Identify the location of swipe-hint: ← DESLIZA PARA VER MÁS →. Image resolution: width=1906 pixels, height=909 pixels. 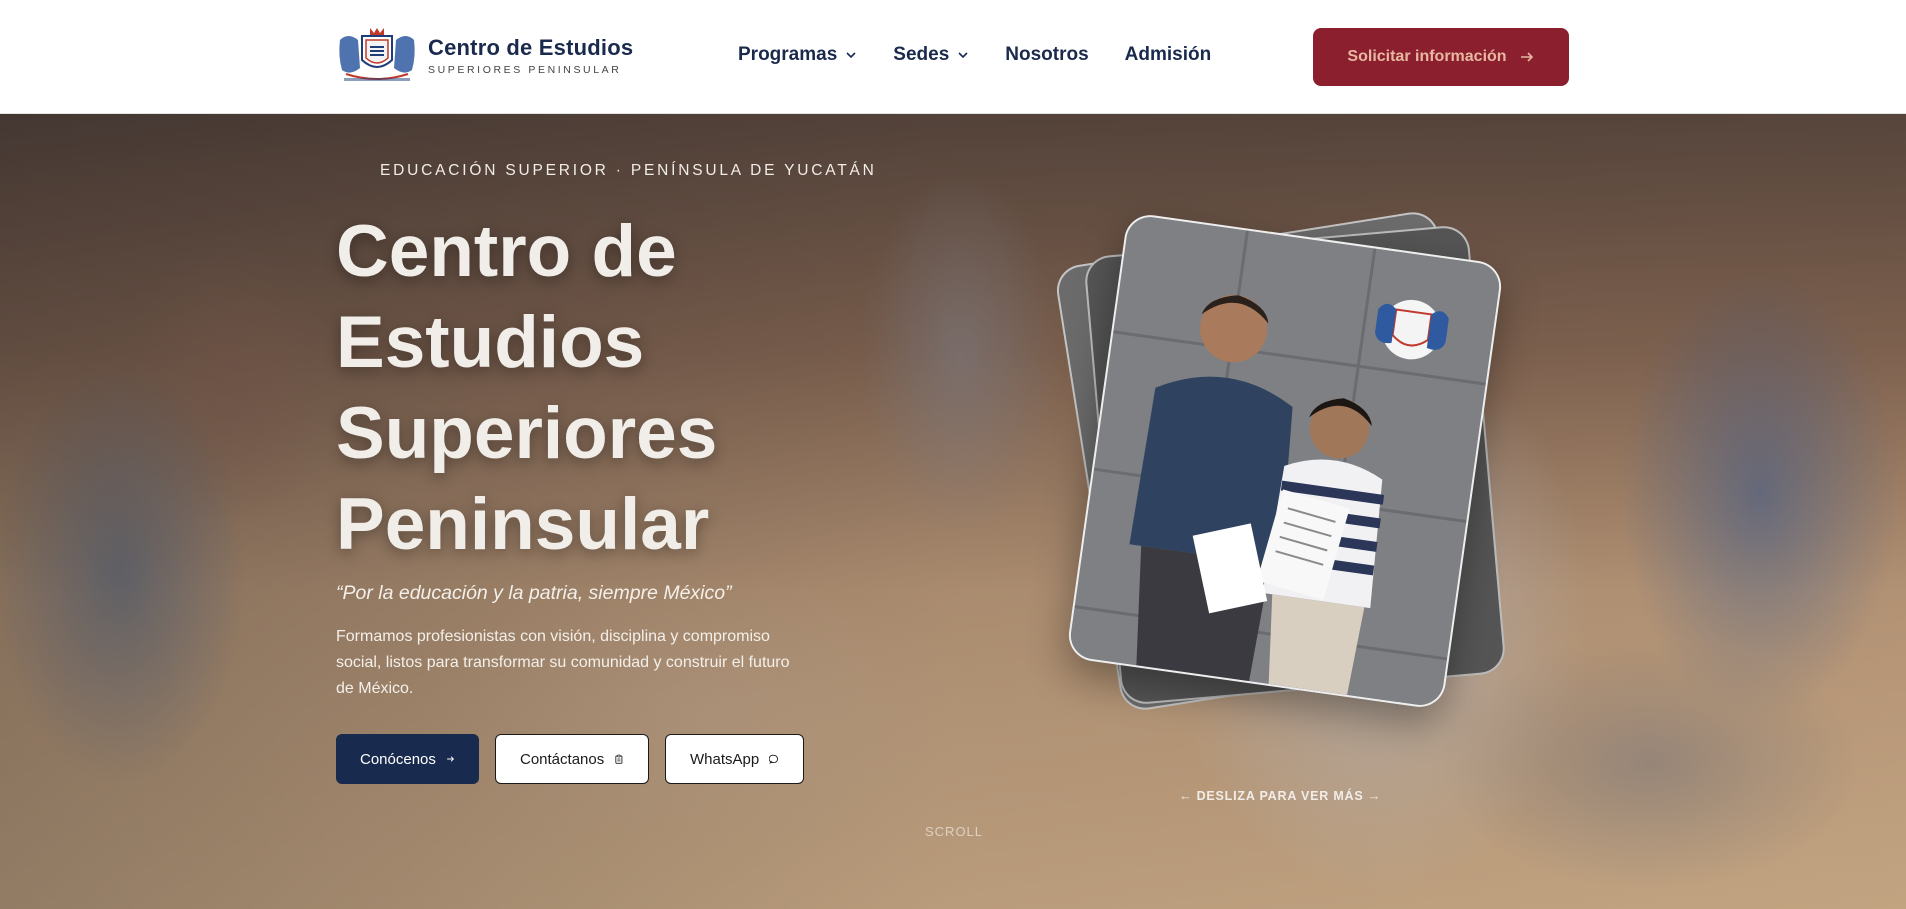
(1280, 796).